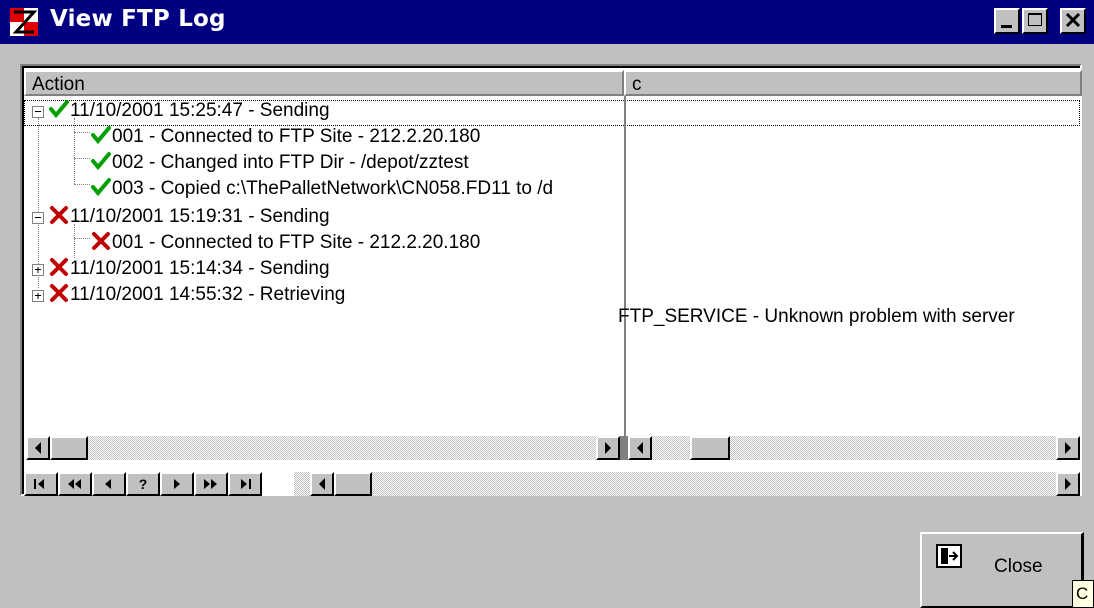 The height and width of the screenshot is (608, 1094). What do you see at coordinates (24, 22) in the screenshot?
I see `app-logo-icon` at bounding box center [24, 22].